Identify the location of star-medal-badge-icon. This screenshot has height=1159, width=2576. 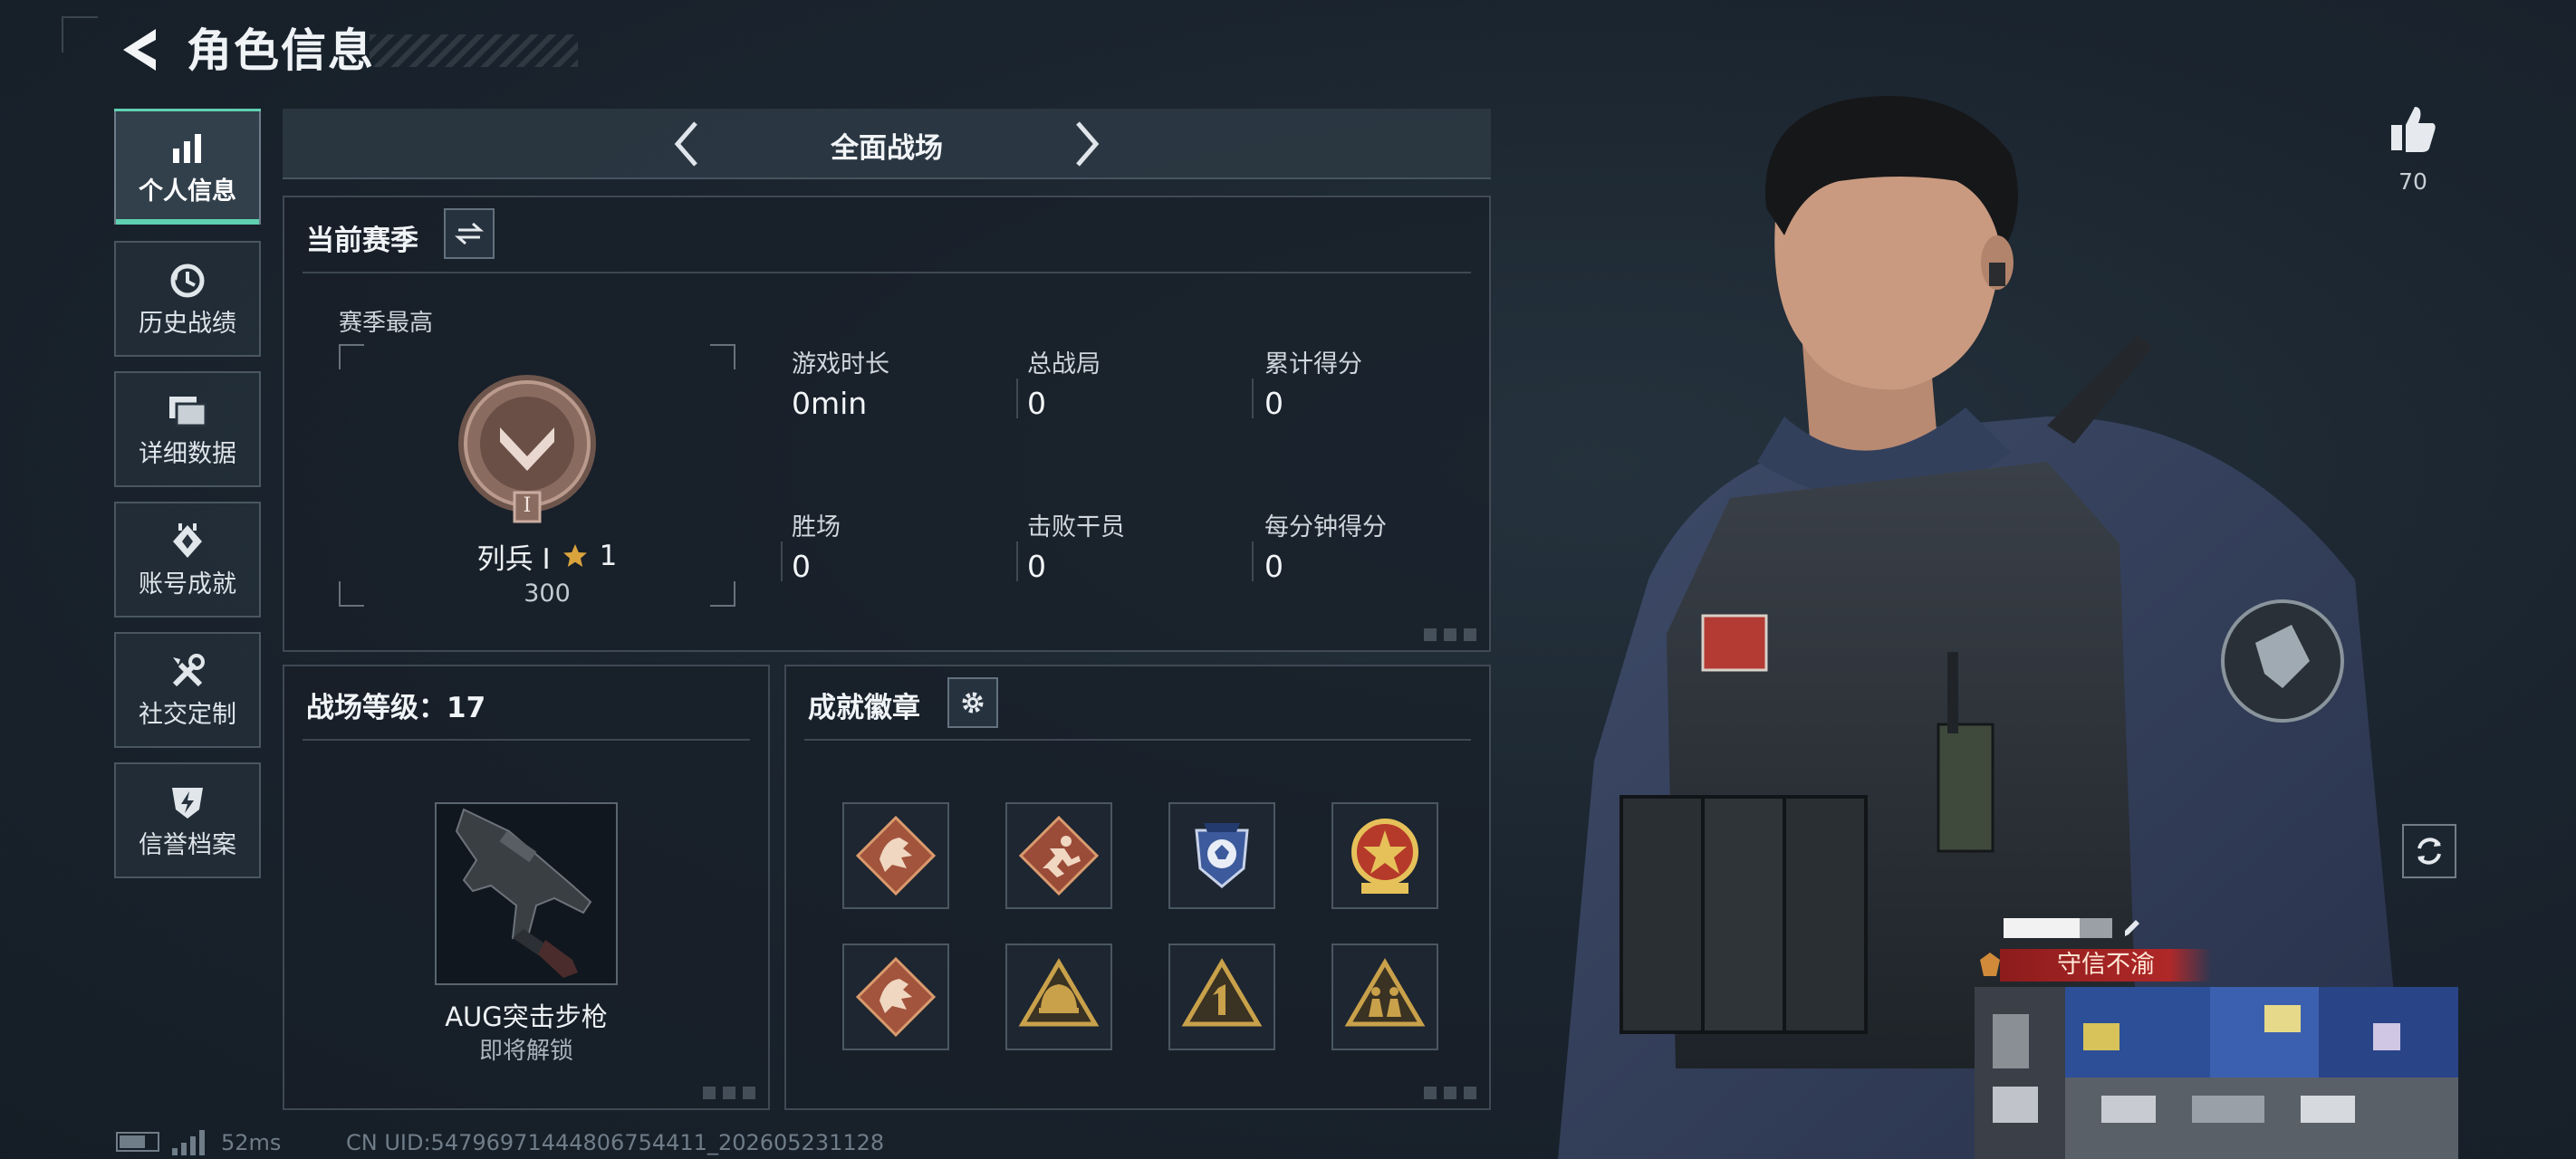
(1384, 856).